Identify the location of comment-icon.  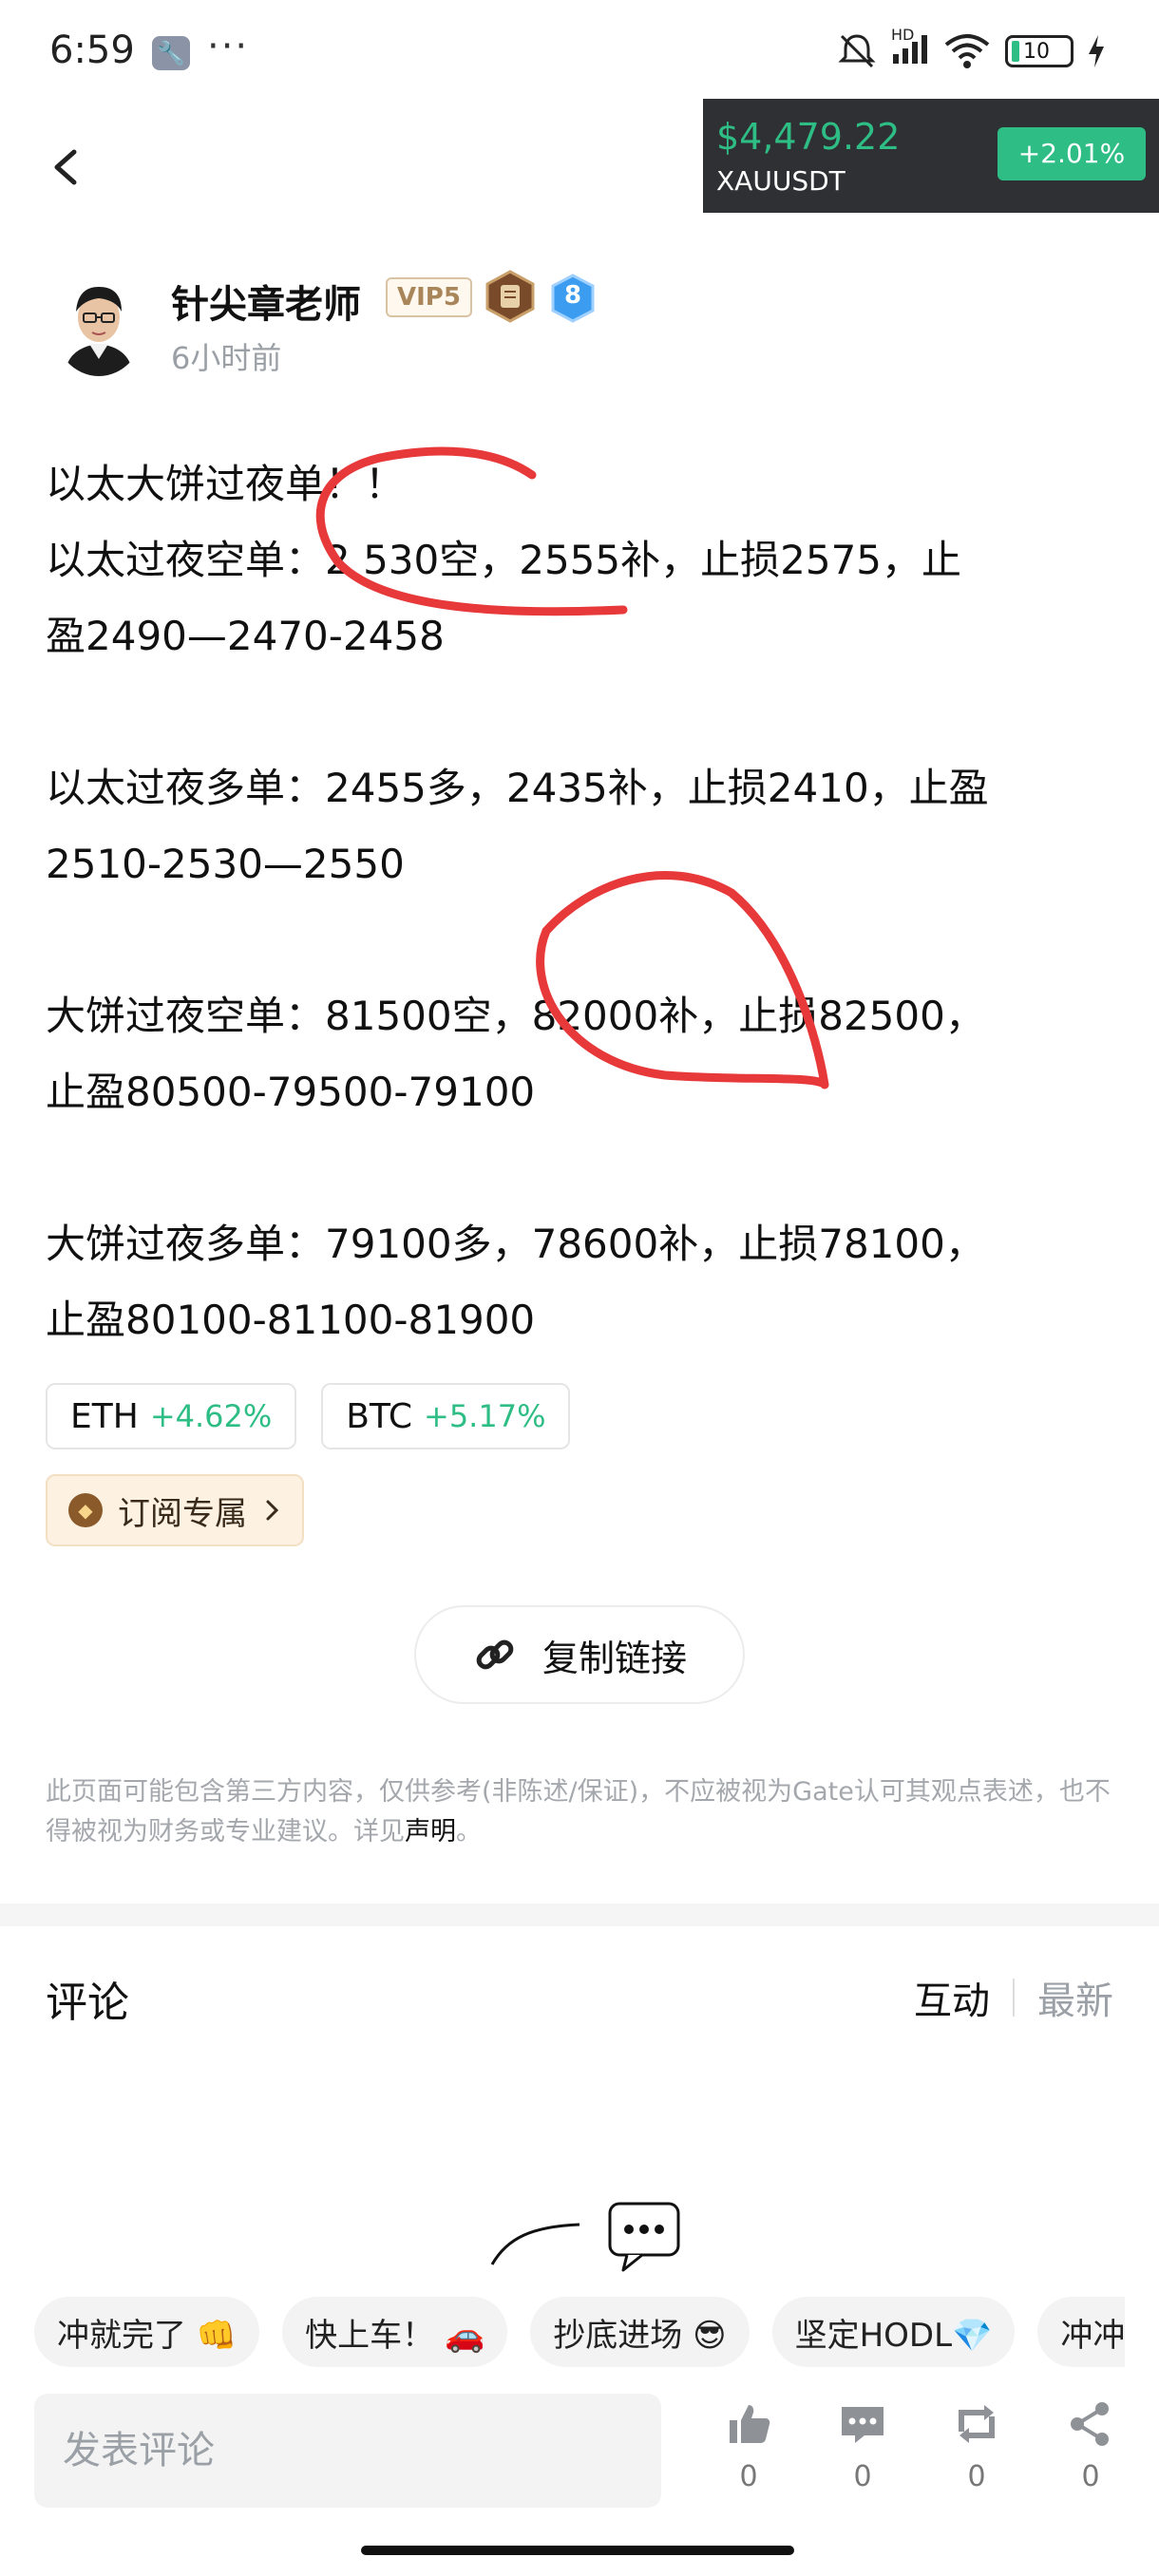
(863, 2425).